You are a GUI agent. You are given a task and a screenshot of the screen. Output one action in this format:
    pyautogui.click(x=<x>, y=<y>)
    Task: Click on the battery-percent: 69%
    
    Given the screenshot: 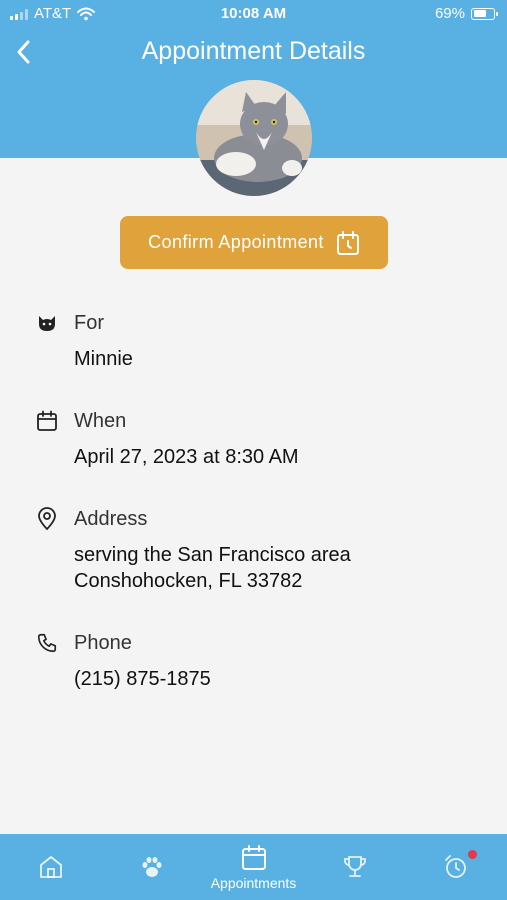 What is the action you would take?
    pyautogui.click(x=449, y=13)
    